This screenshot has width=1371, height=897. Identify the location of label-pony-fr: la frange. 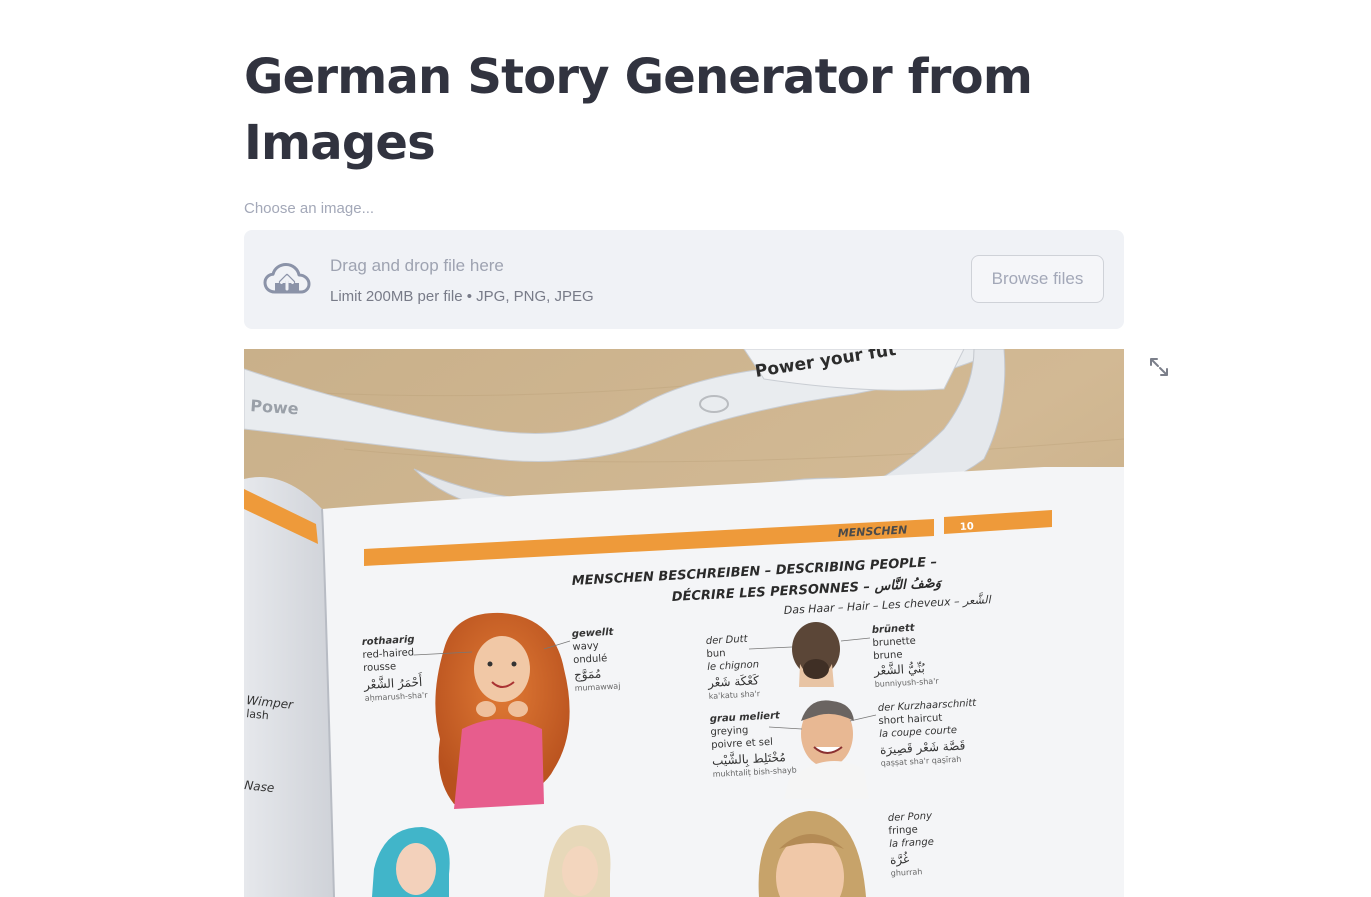
(911, 843).